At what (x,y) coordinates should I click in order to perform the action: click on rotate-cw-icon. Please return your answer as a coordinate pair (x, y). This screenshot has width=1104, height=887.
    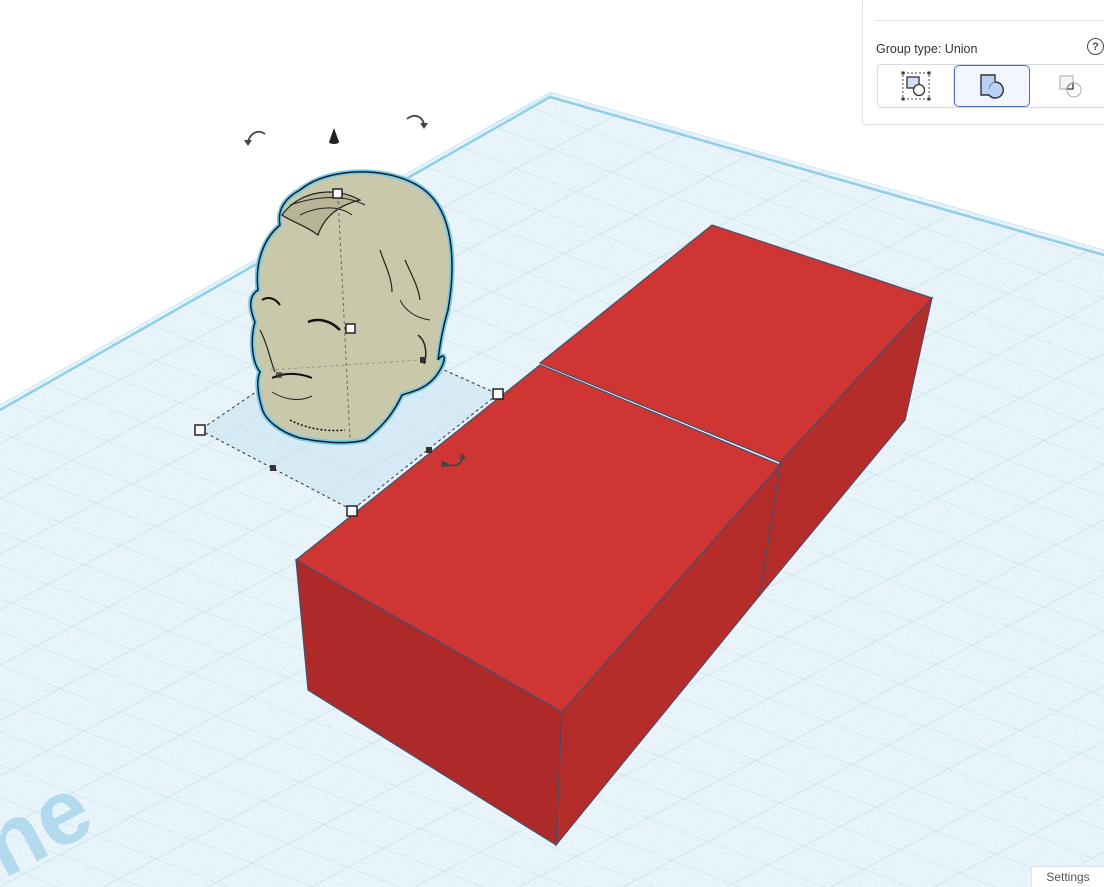
    Looking at the image, I should click on (417, 121).